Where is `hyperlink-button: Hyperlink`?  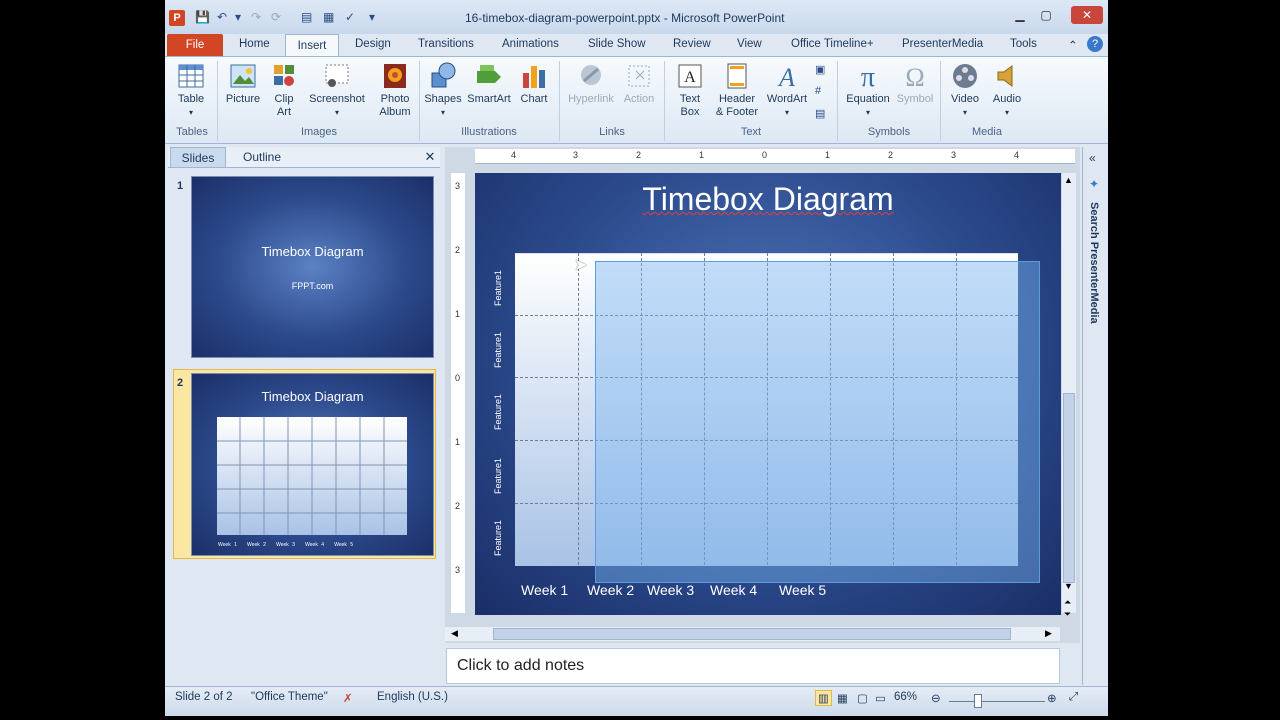
hyperlink-button: Hyperlink is located at coordinates (591, 83).